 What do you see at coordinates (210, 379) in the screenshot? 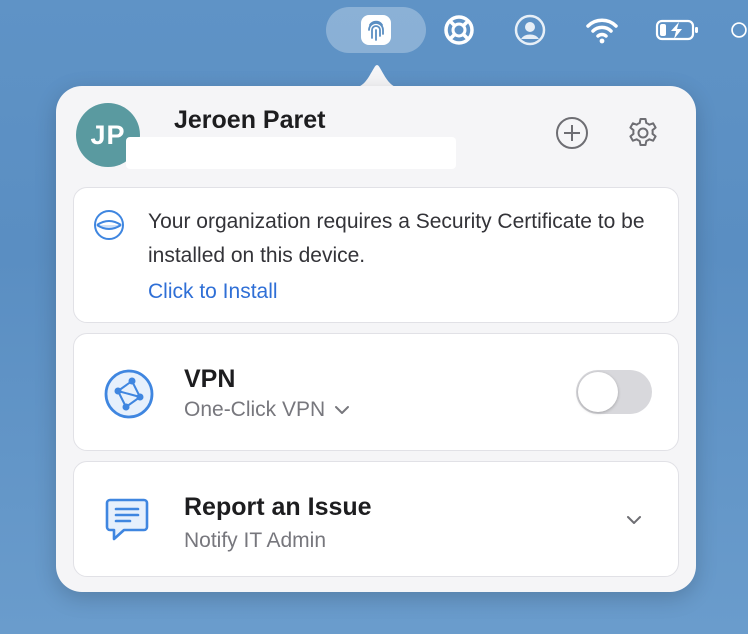
I see `vpn-title: VPN` at bounding box center [210, 379].